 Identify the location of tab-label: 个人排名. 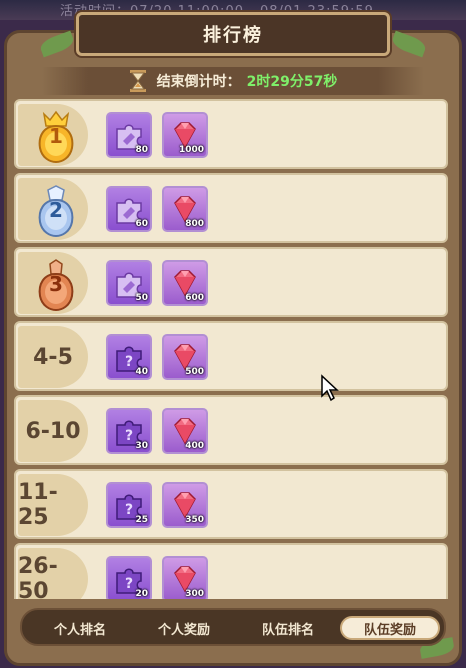
(79, 630).